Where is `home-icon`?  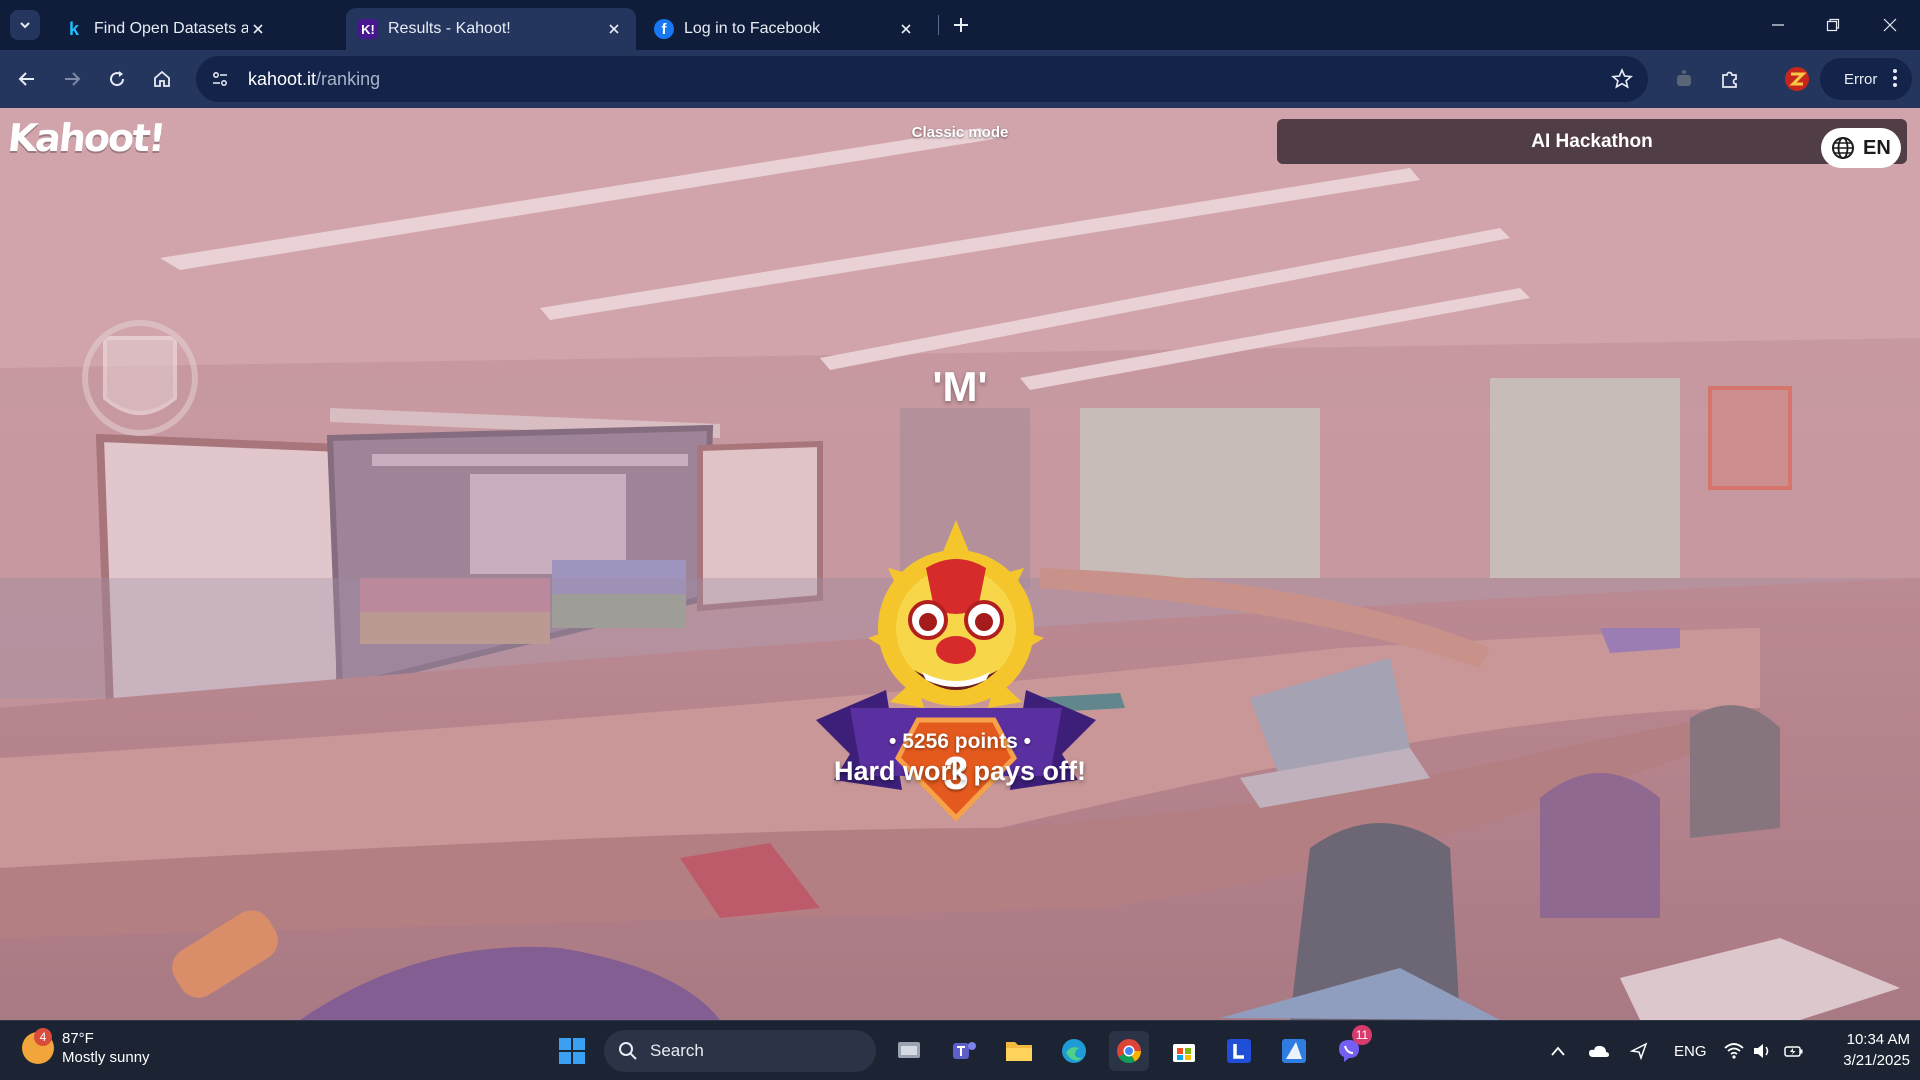
home-icon is located at coordinates (162, 78).